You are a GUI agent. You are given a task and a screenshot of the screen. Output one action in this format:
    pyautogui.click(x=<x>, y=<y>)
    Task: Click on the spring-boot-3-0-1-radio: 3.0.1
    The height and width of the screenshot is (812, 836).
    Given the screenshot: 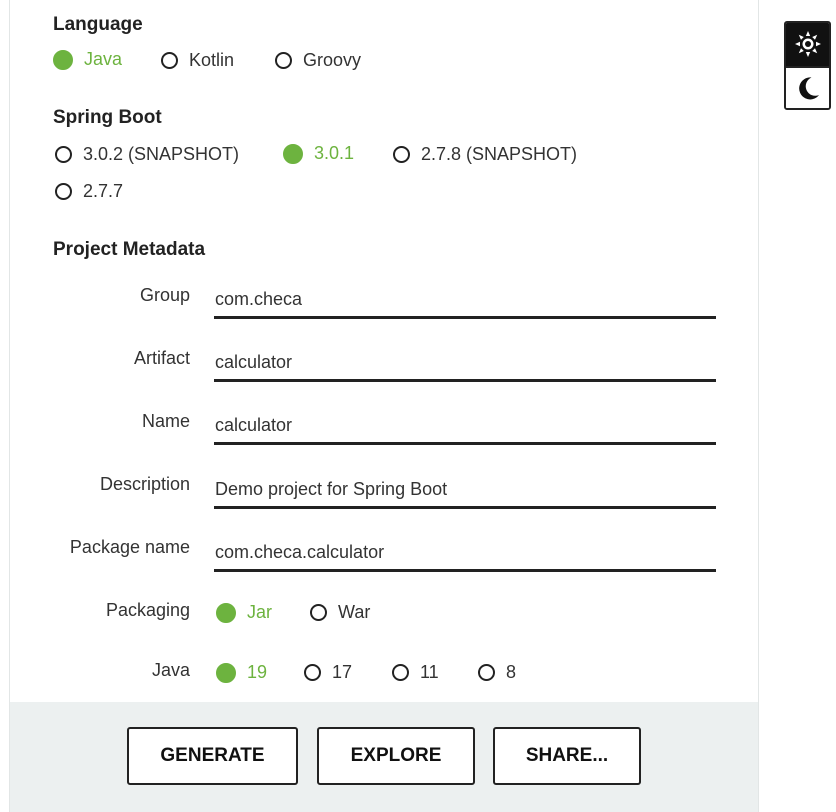 What is the action you would take?
    pyautogui.click(x=318, y=153)
    